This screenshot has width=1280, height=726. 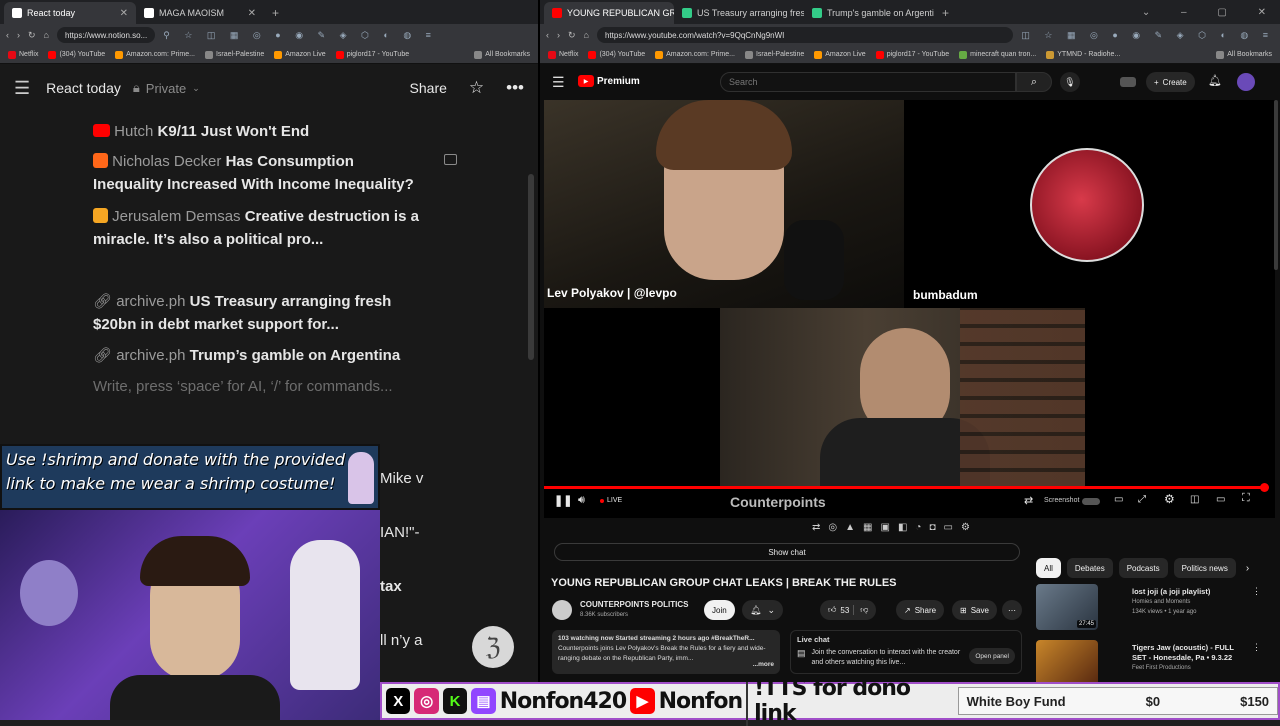 What do you see at coordinates (1147, 35) in the screenshot?
I see `extension-icons: ◫ ☆ ▦ ◎ ● ◉ ✎ ◈ ⬡ ◐ ◍ ≡` at bounding box center [1147, 35].